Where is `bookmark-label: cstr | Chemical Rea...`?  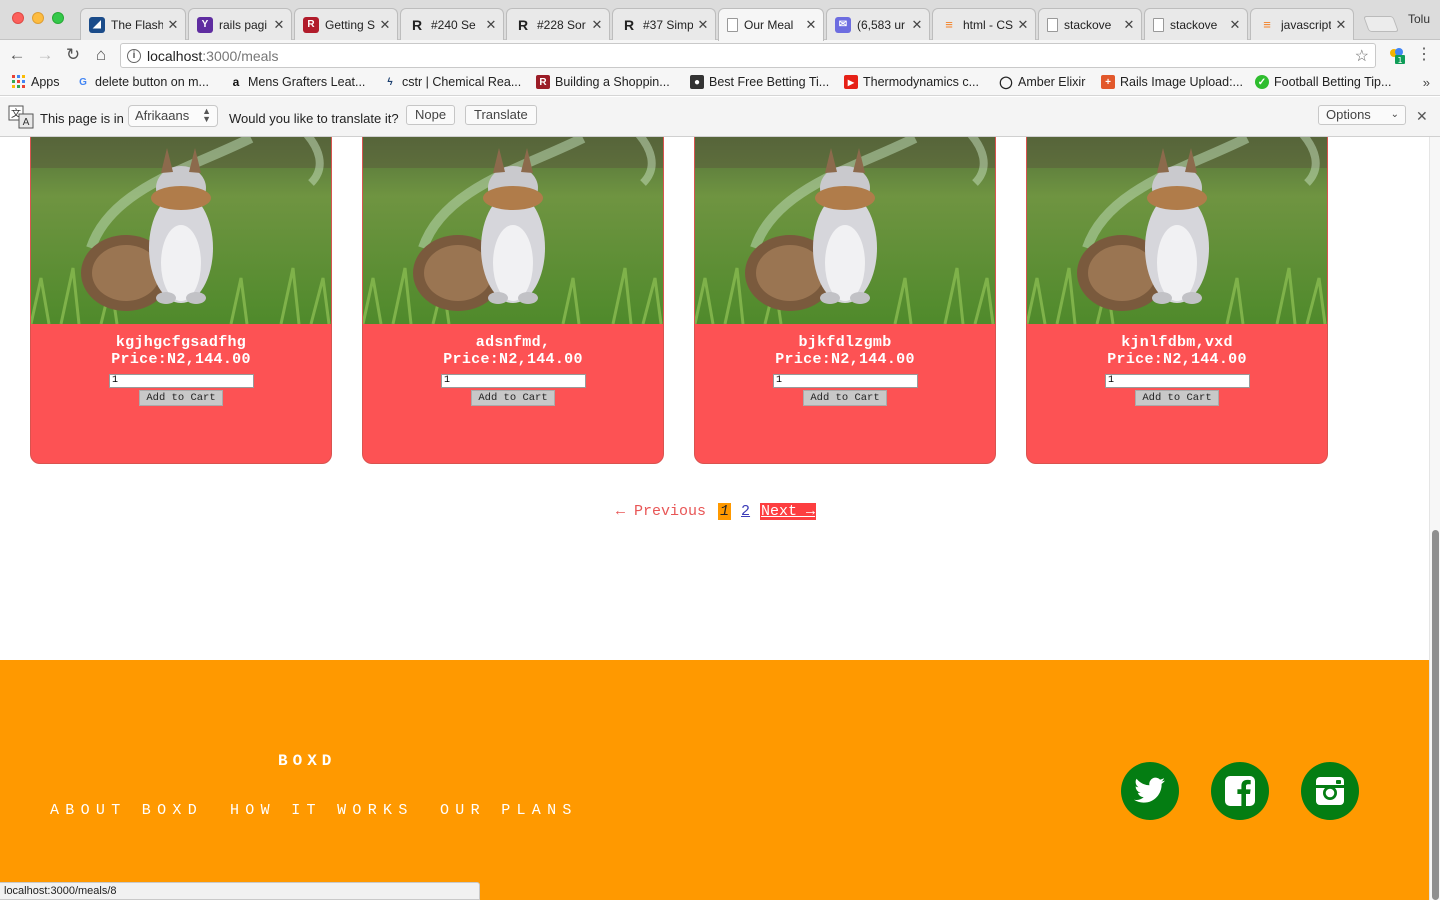
bookmark-label: cstr | Chemical Rea... is located at coordinates (462, 82).